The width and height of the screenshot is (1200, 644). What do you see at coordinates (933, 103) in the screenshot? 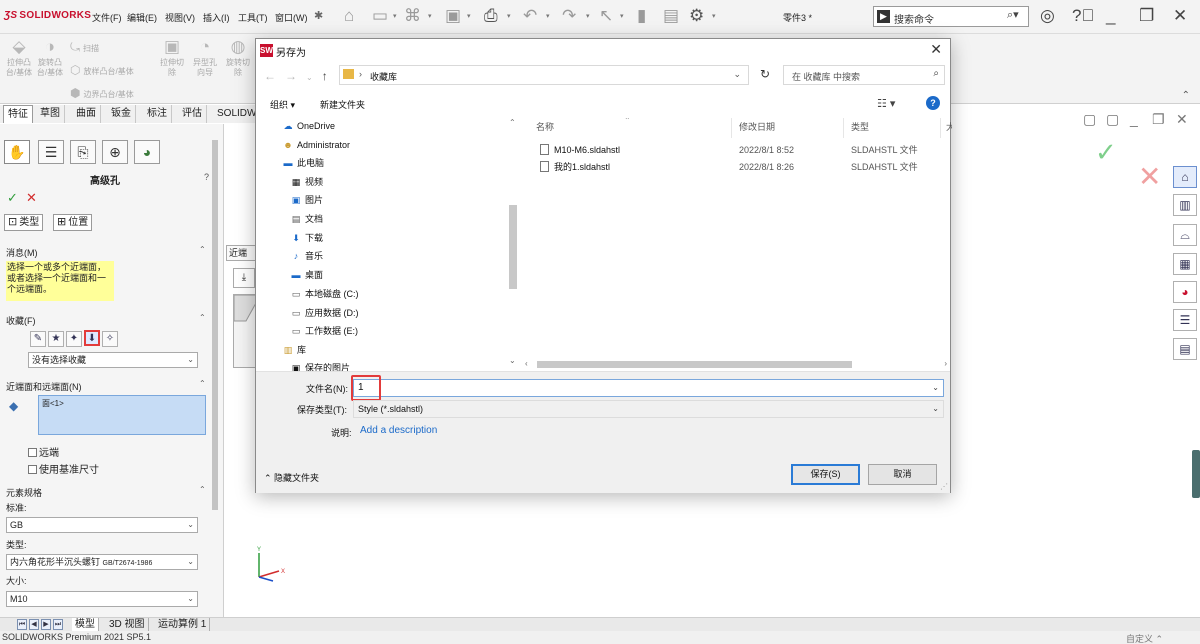
I see `dialog-help-icon: ?` at bounding box center [933, 103].